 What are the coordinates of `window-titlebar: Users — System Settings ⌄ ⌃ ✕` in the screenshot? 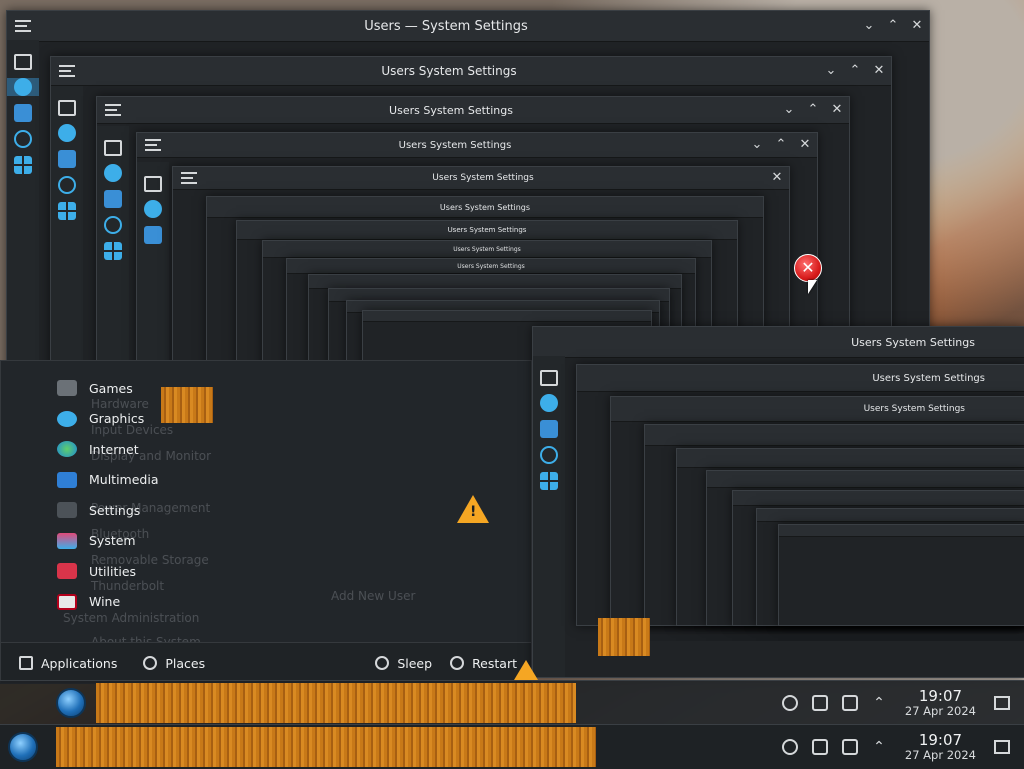 It's located at (468, 26).